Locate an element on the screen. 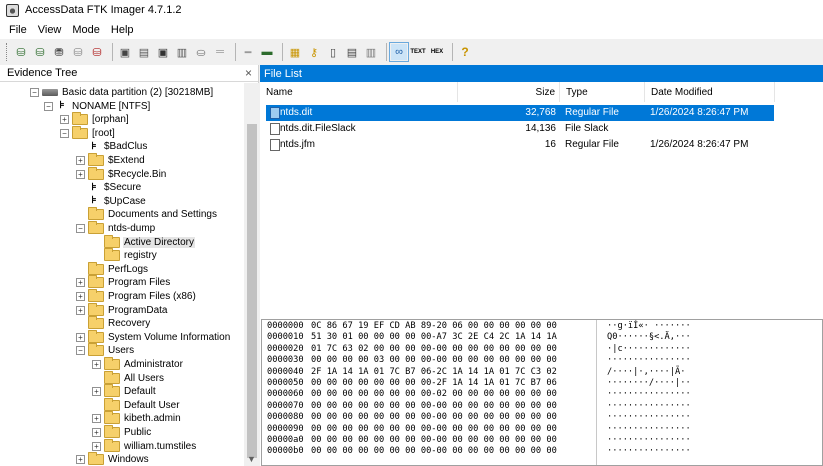 The height and width of the screenshot is (466, 823). tree-node: + Default is located at coordinates (124, 391).